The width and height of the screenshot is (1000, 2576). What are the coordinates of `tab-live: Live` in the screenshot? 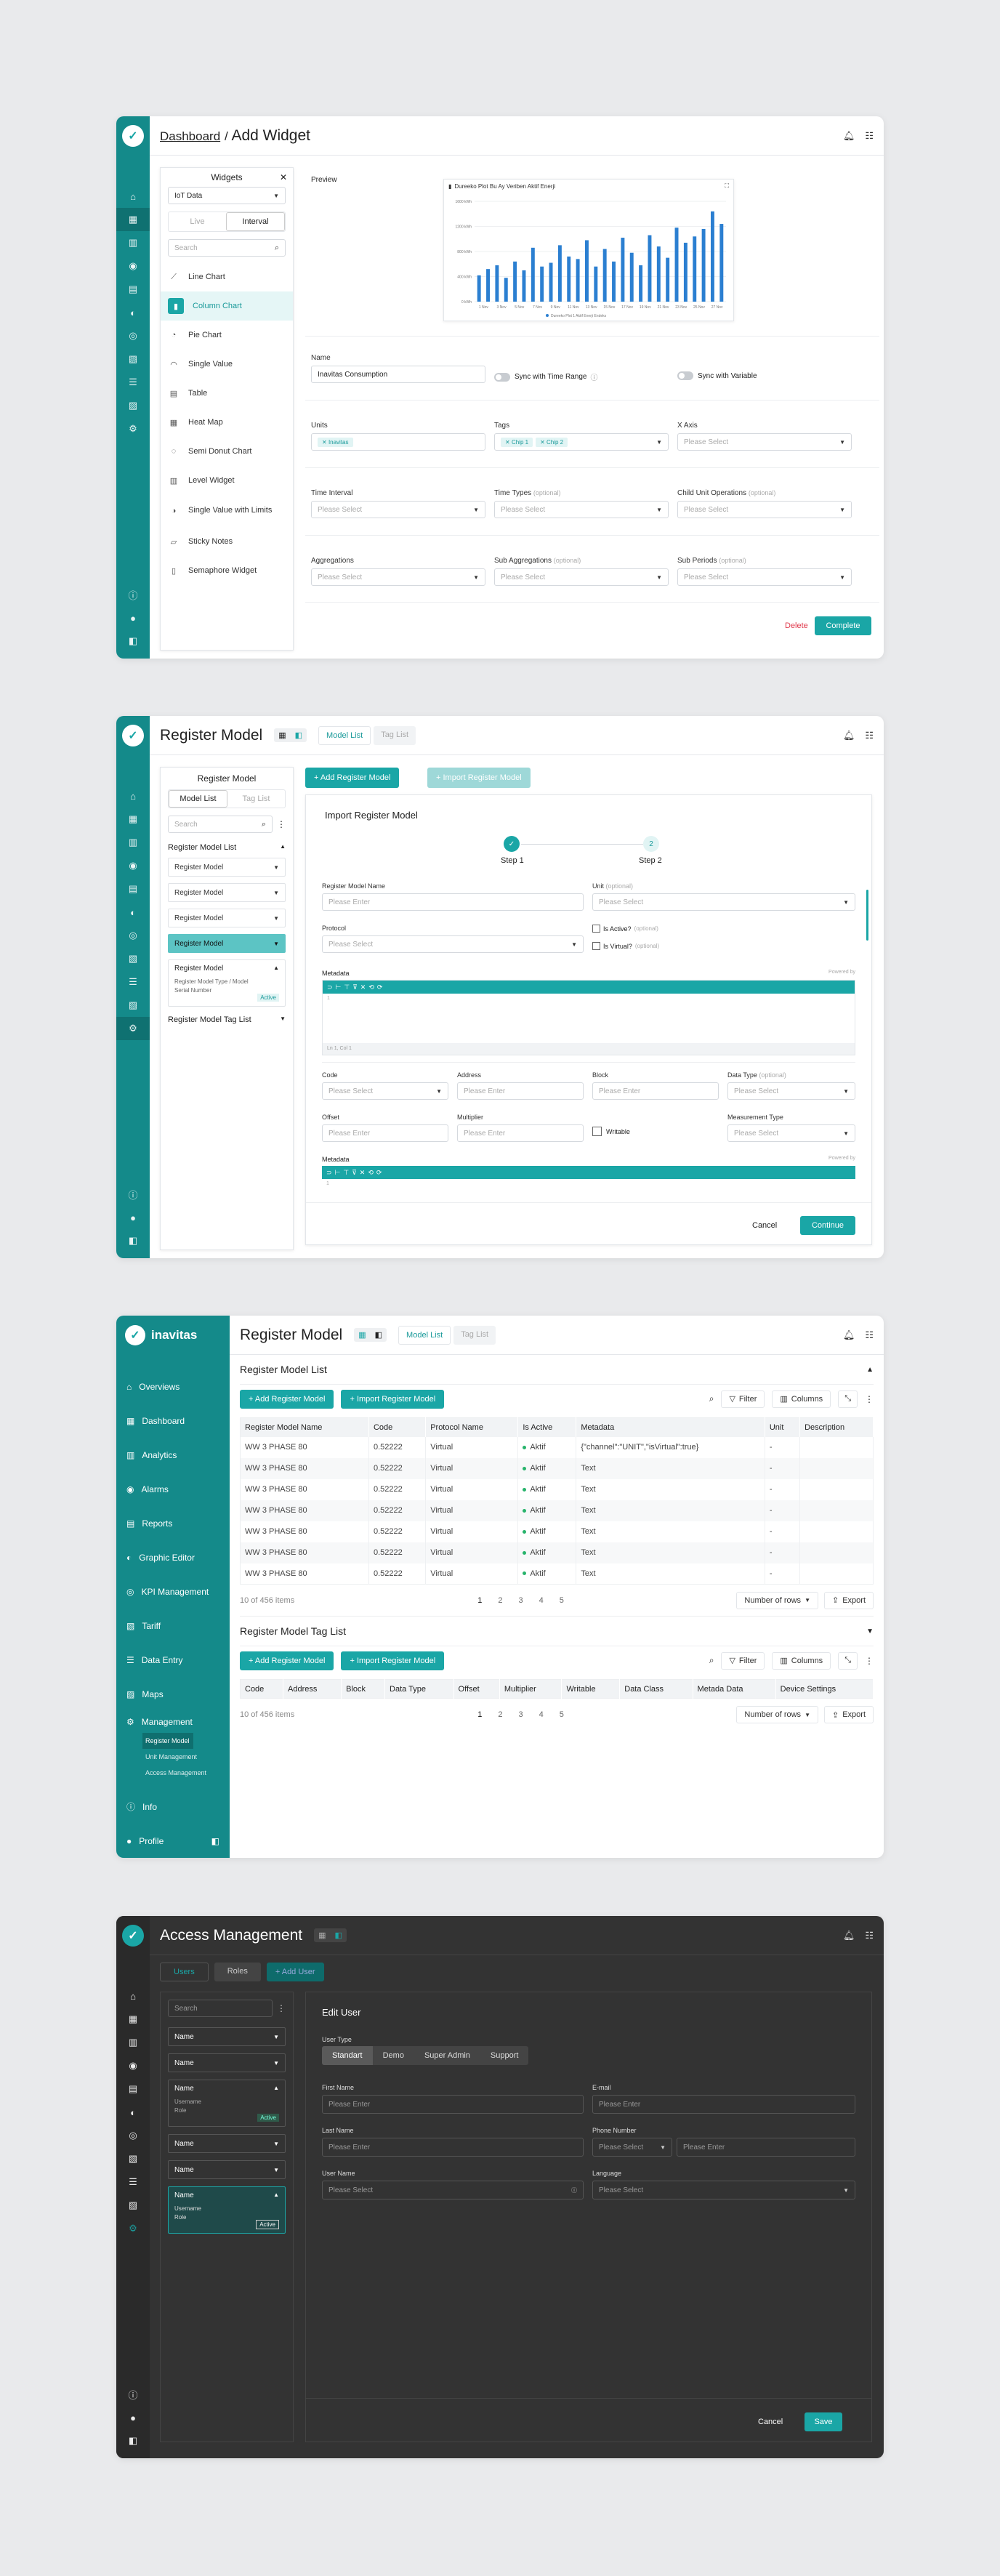 It's located at (197, 221).